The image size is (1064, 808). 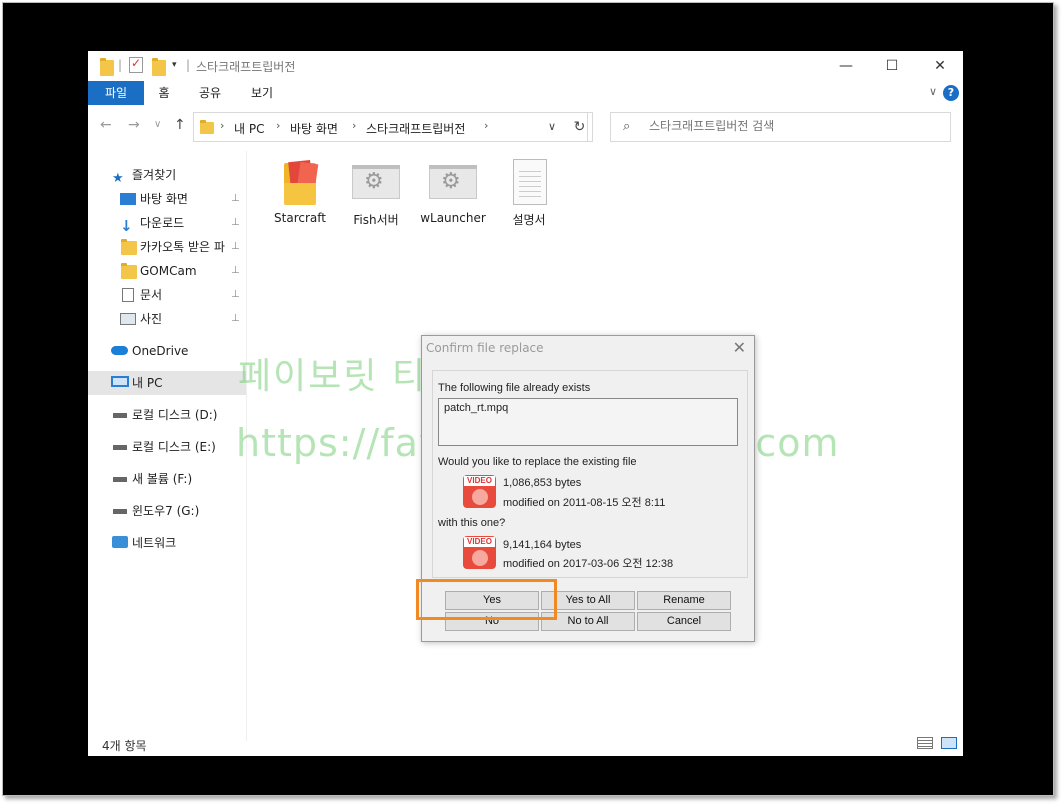 I want to click on up-button: ↑, so click(x=180, y=125).